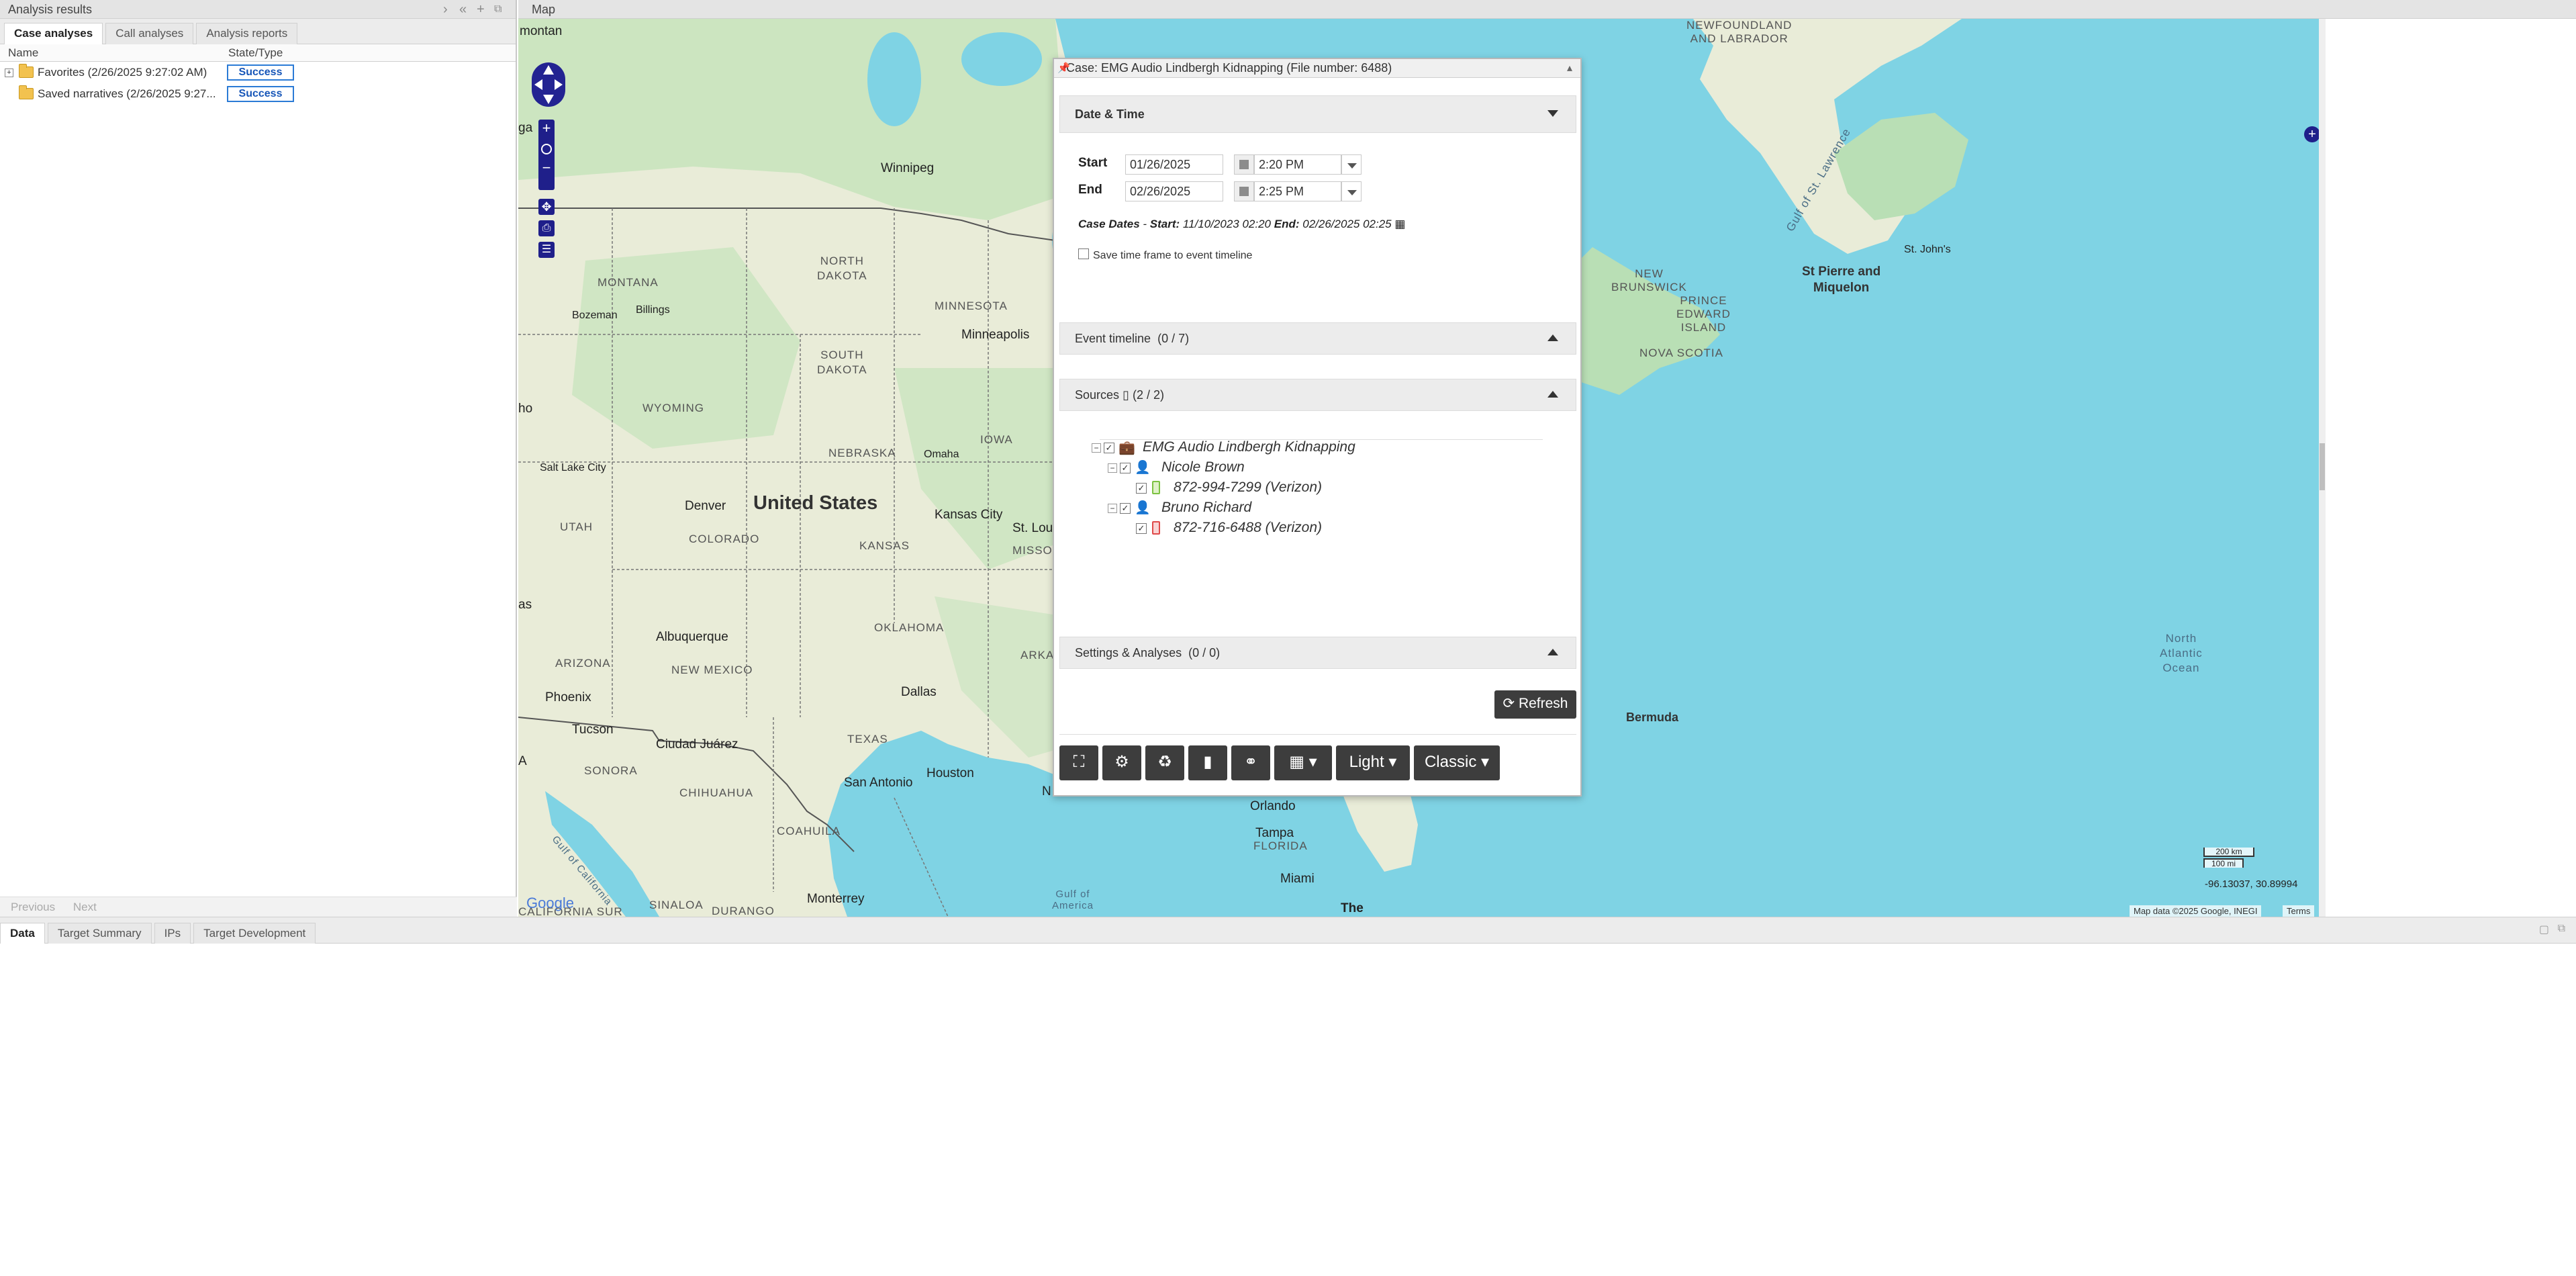 The image size is (2576, 1276). I want to click on column-header-state: State/Type, so click(255, 53).